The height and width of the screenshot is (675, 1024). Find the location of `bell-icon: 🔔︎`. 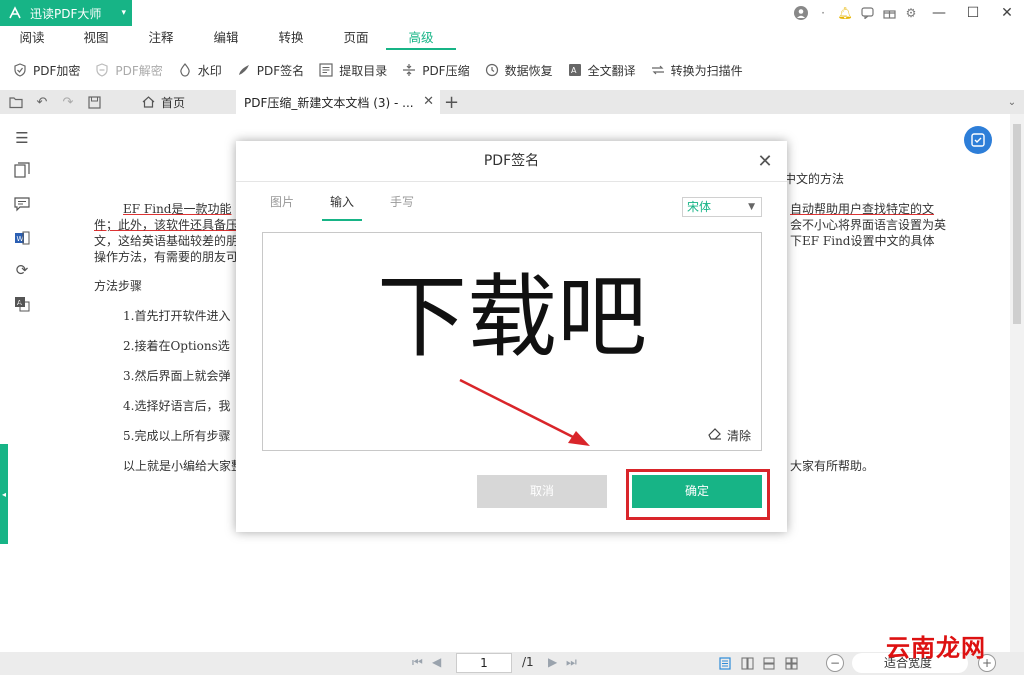

bell-icon: 🔔︎ is located at coordinates (845, 13).